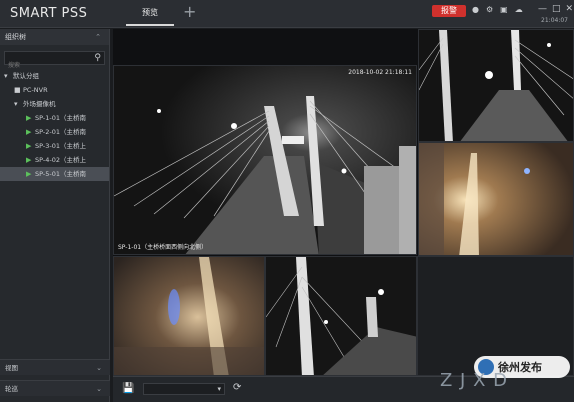  I want to click on chevron-up-icon: ⌃, so click(98, 37).